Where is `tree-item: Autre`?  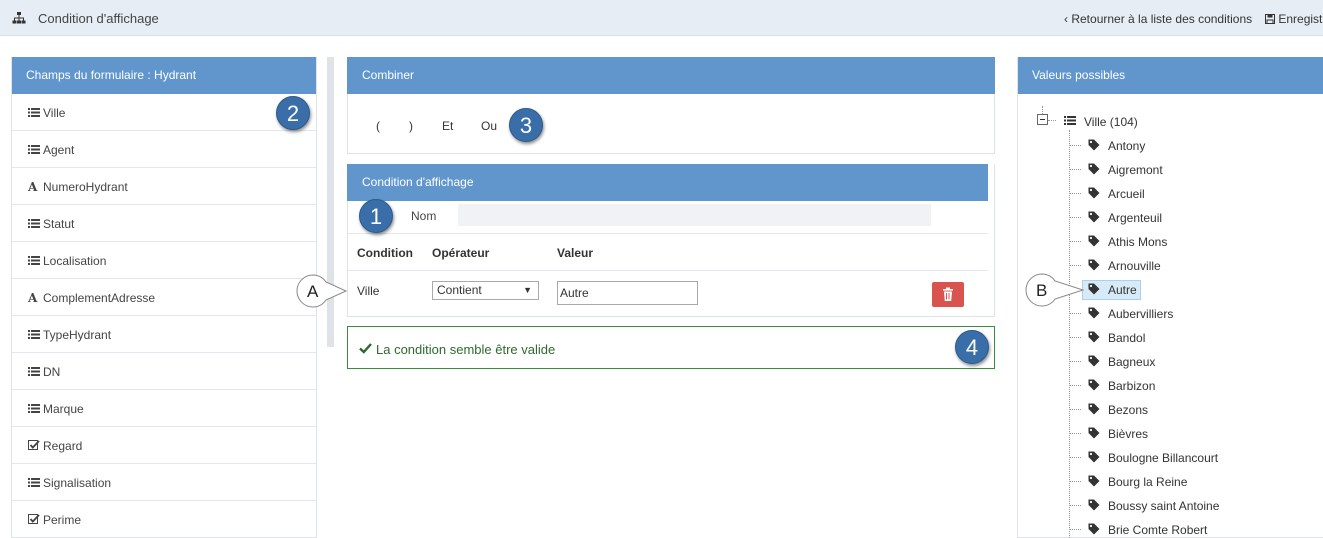
tree-item: Autre is located at coordinates (1169, 290).